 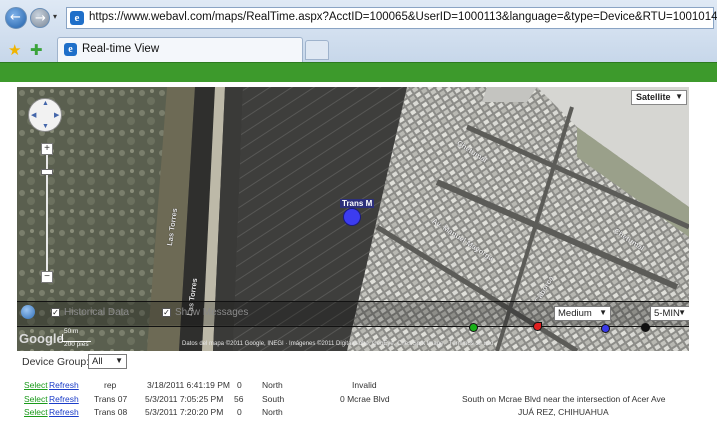 I want to click on history-dropdown-icon: ▾, so click(x=55, y=16).